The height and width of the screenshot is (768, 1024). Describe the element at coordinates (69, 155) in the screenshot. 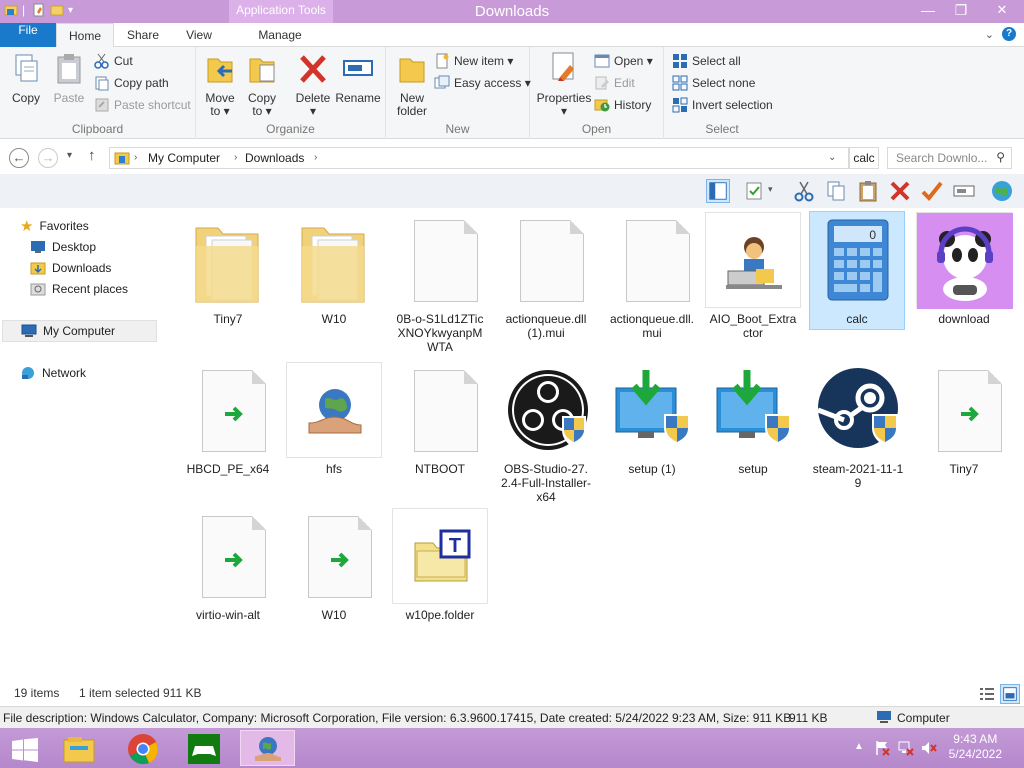

I see `recent-locations-icon: ▾` at that location.